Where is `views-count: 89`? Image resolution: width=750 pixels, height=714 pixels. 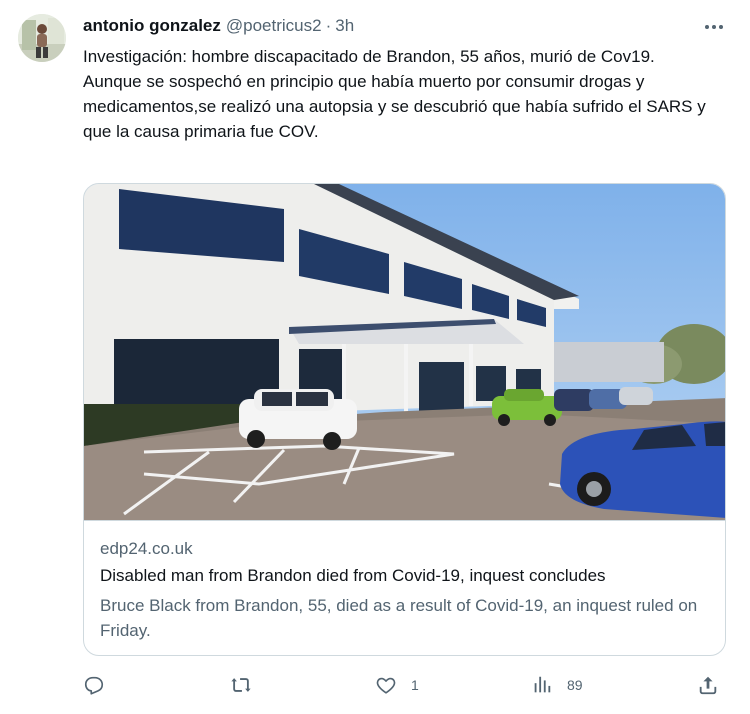
views-count: 89 is located at coordinates (575, 685).